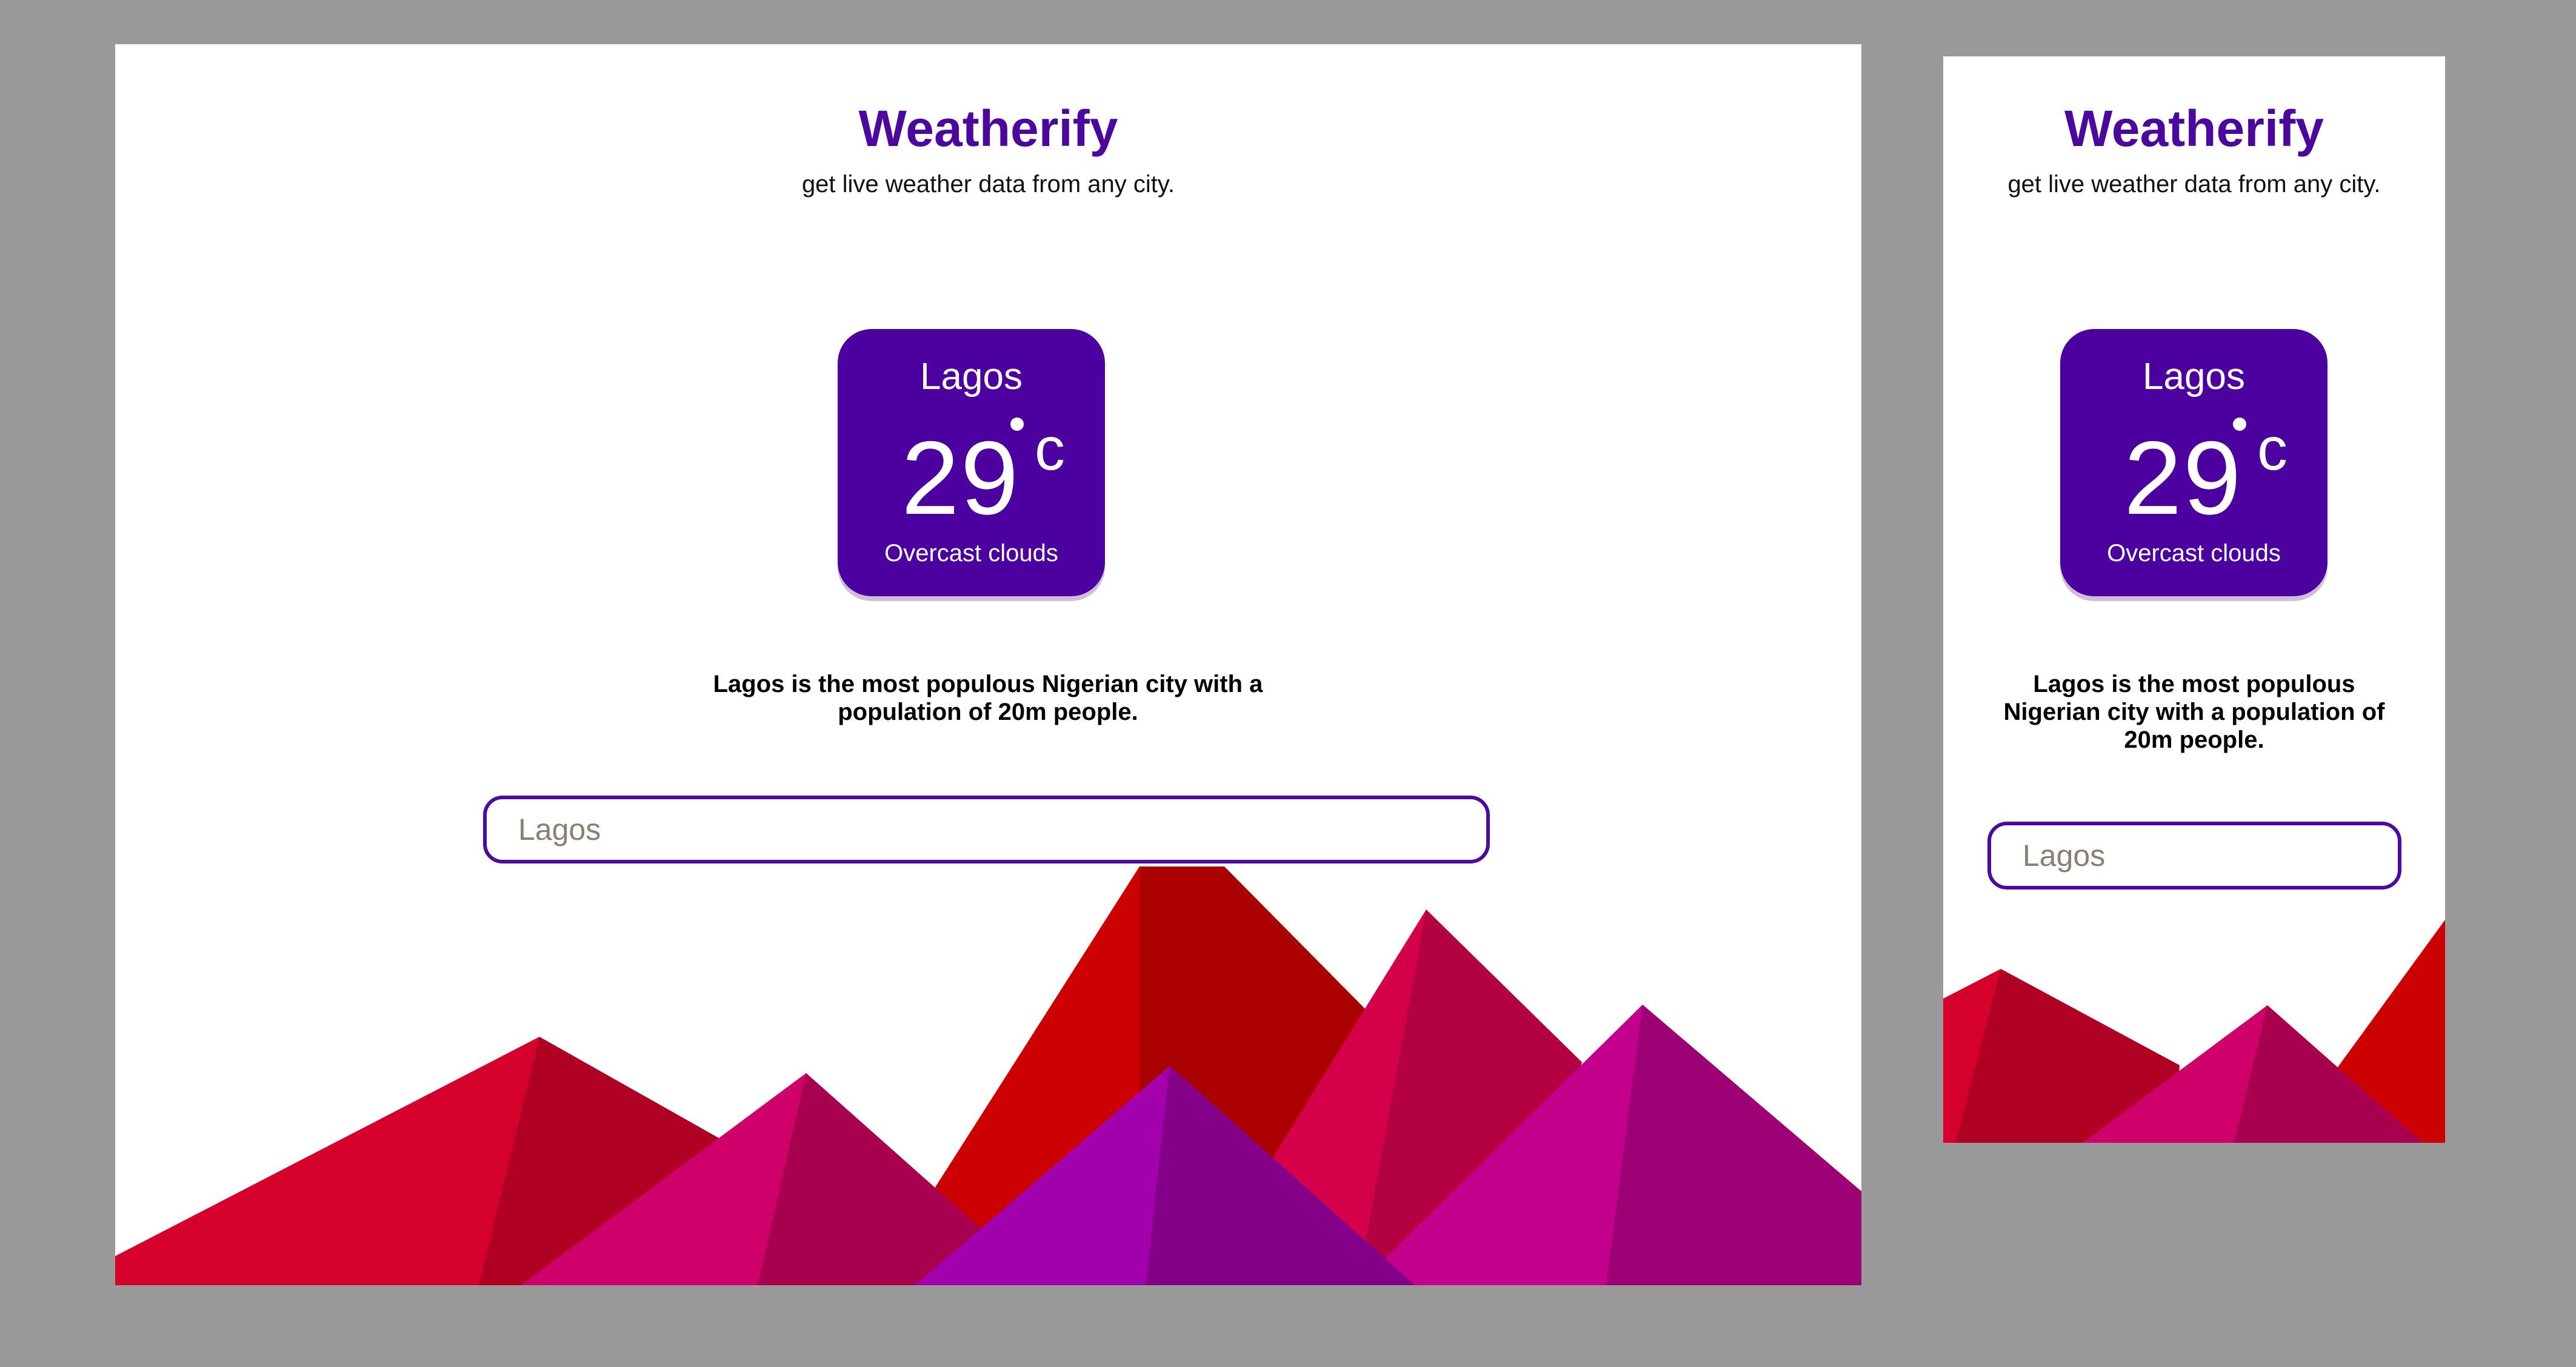 The height and width of the screenshot is (1367, 2576). I want to click on mountain-illustration, so click(2194, 1031).